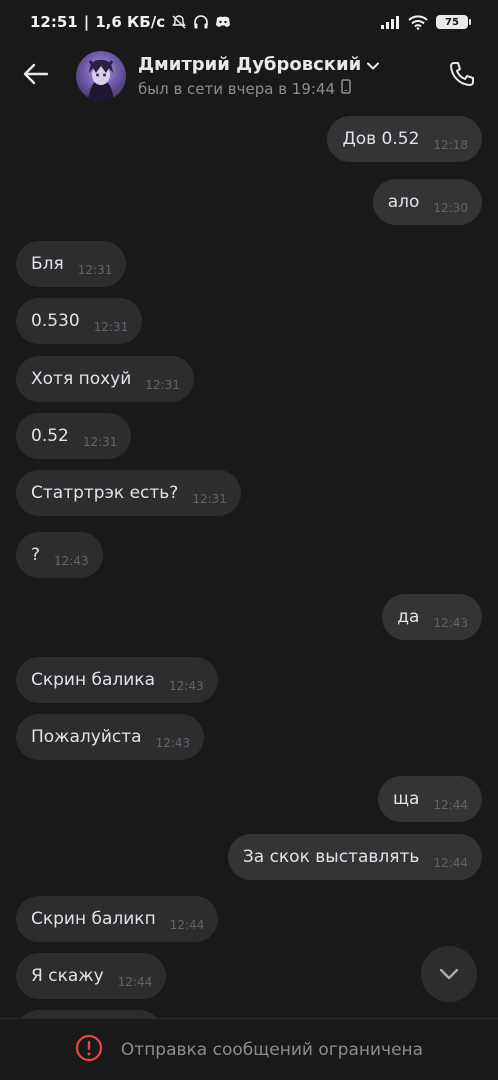 The image size is (498, 1080). Describe the element at coordinates (81, 379) in the screenshot. I see `message-text: Хотя похуй` at that location.